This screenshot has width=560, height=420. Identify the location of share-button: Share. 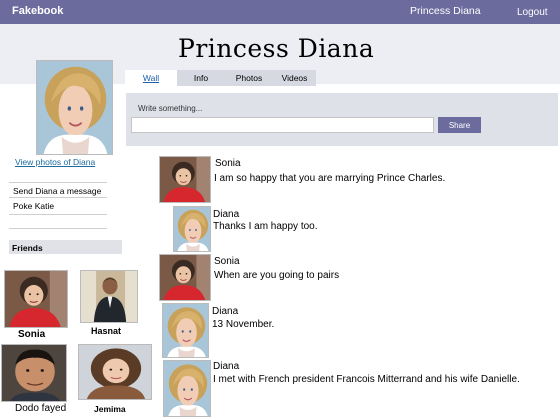
(459, 125).